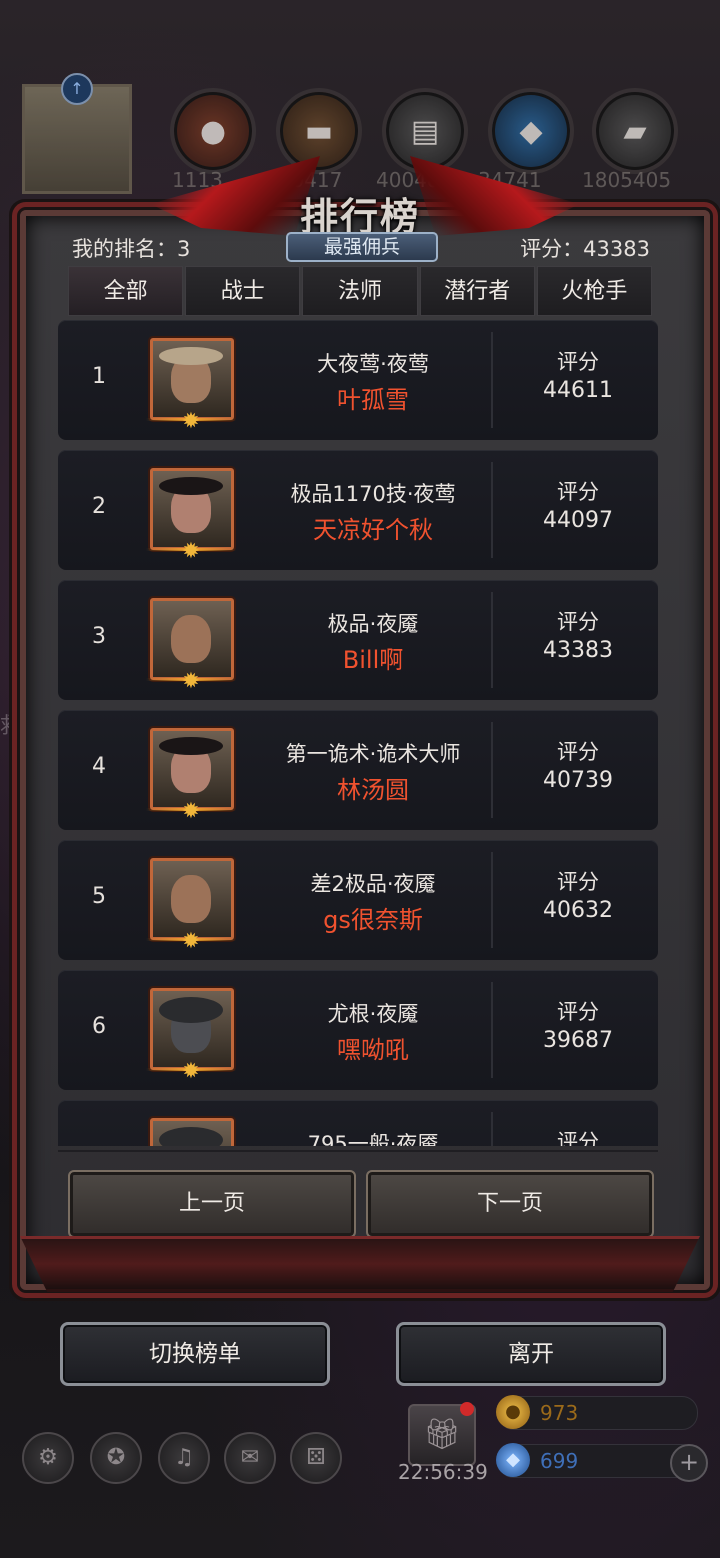  I want to click on ranking-row: 1 ✹ 大夜莺·夜莺 叶孤雪 评分 44611, so click(358, 380).